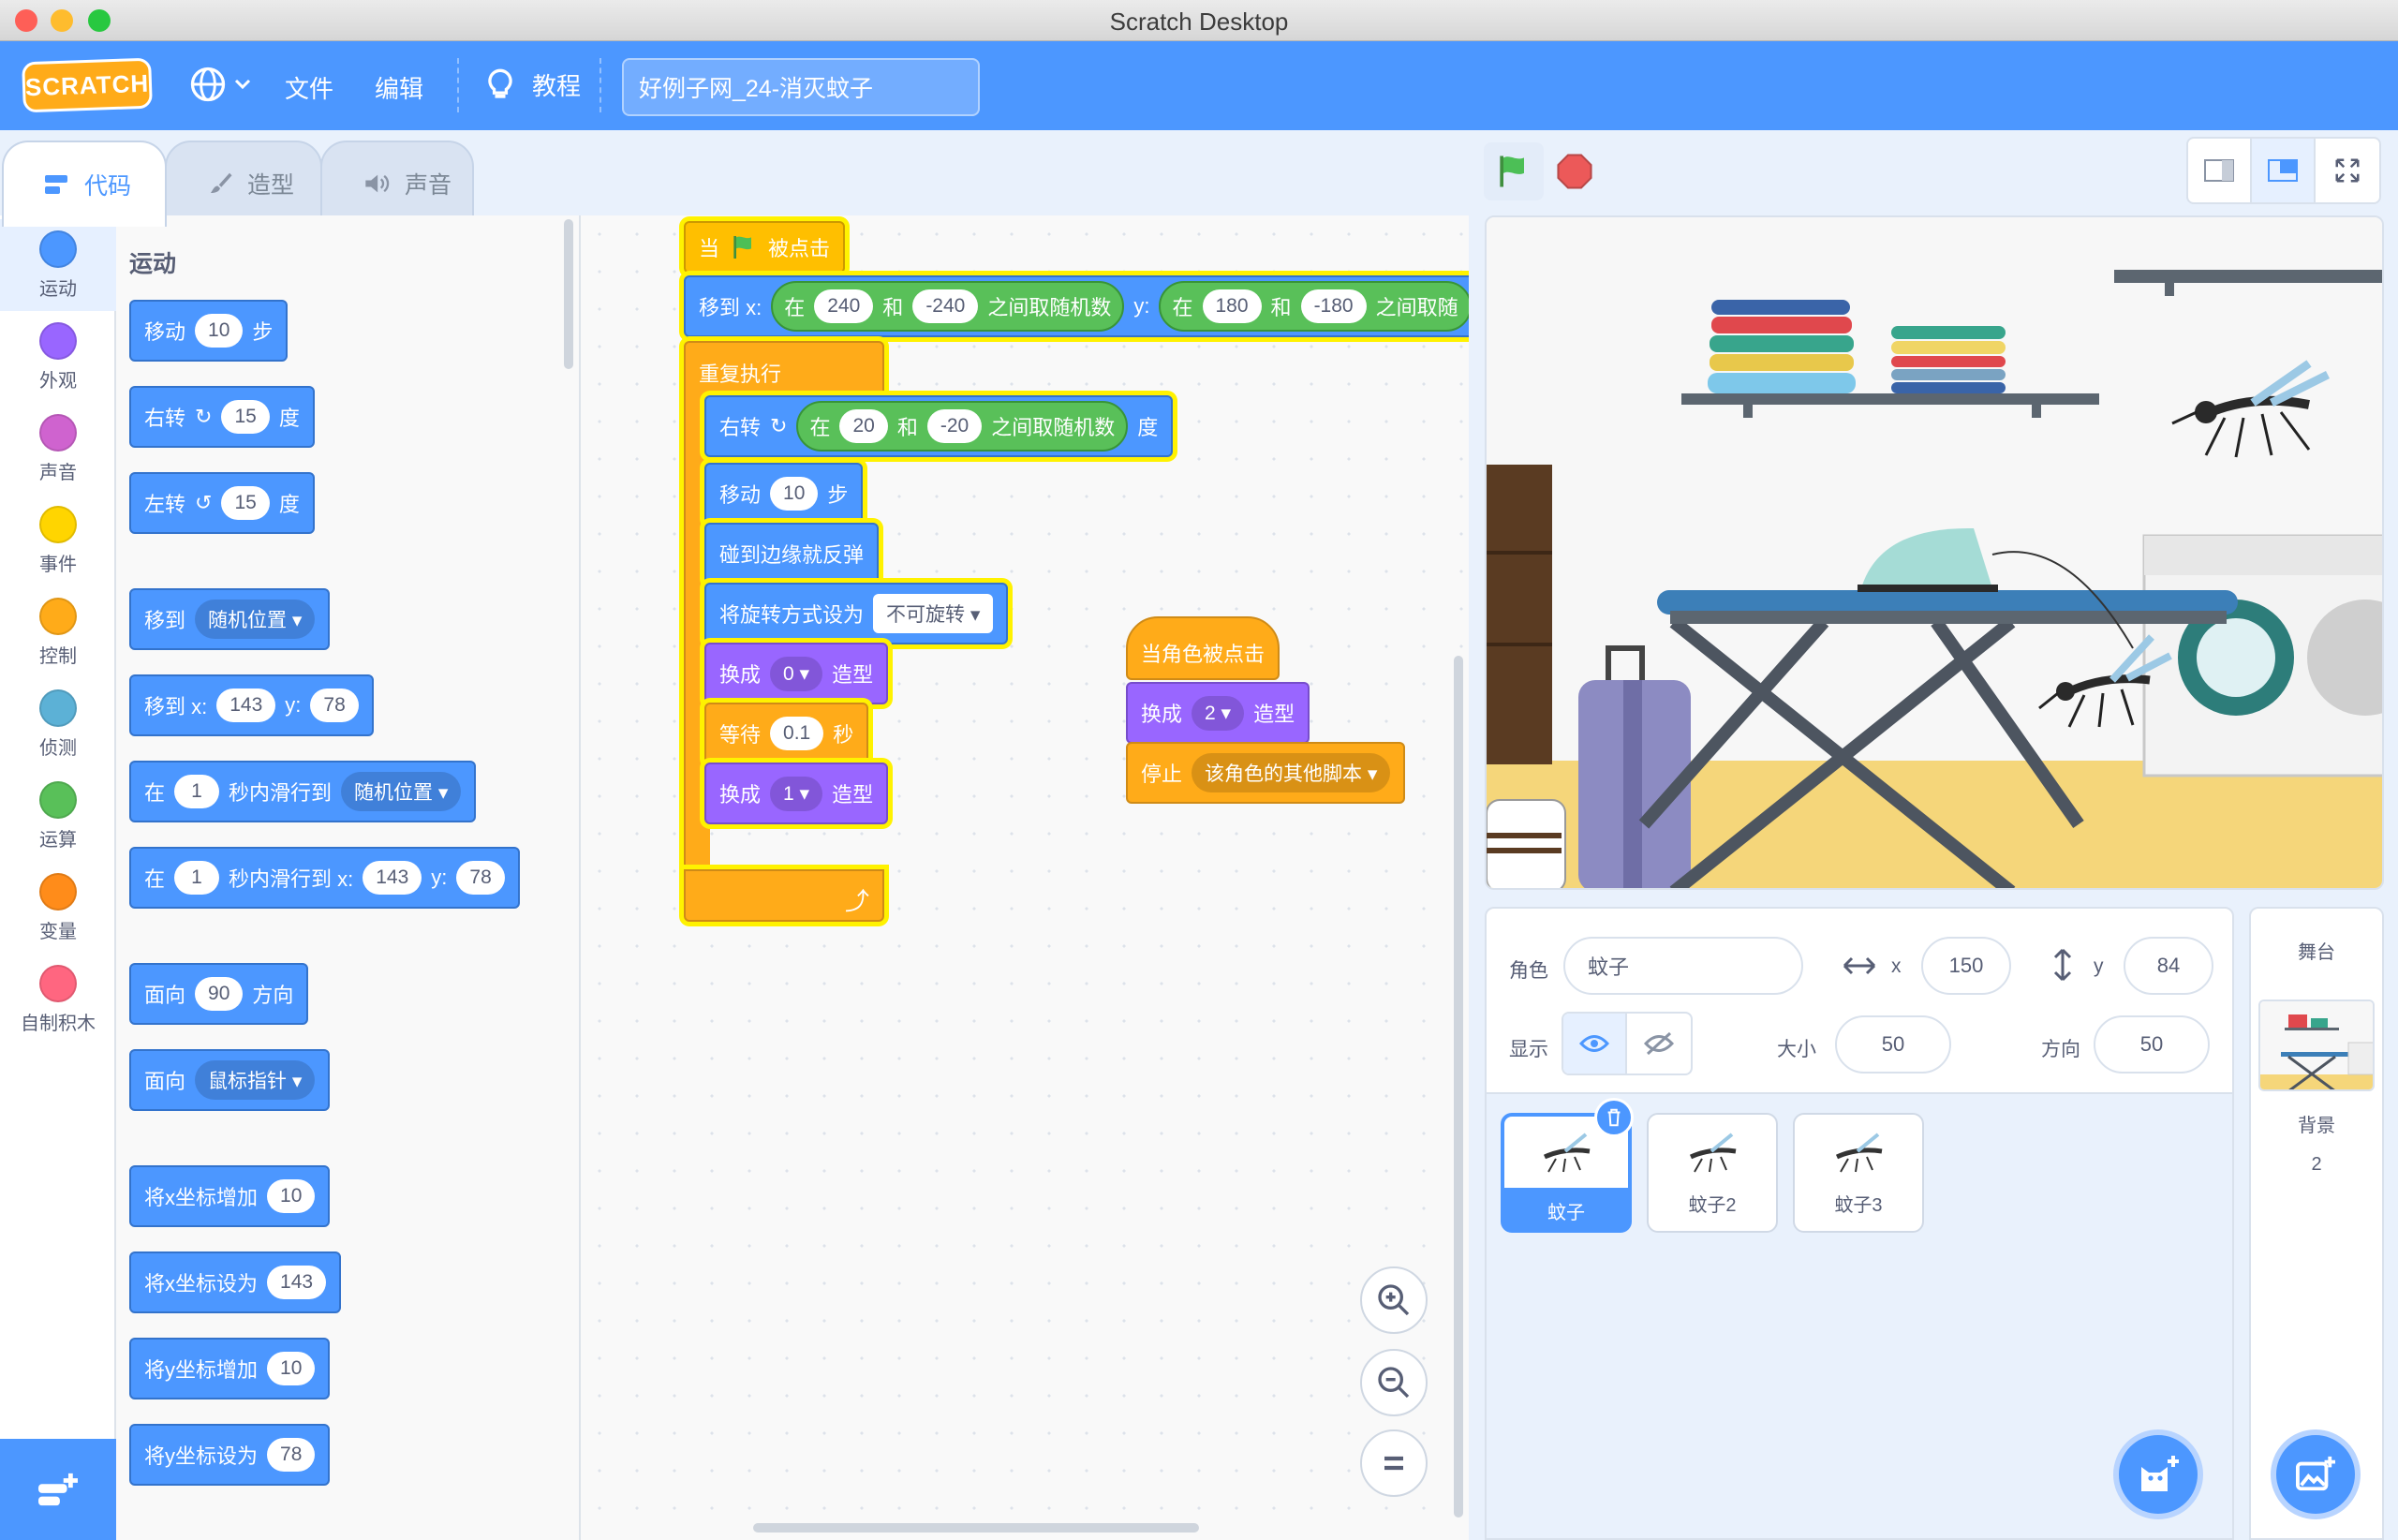 The width and height of the screenshot is (2398, 1540). What do you see at coordinates (2220, 170) in the screenshot?
I see `small-stage-button` at bounding box center [2220, 170].